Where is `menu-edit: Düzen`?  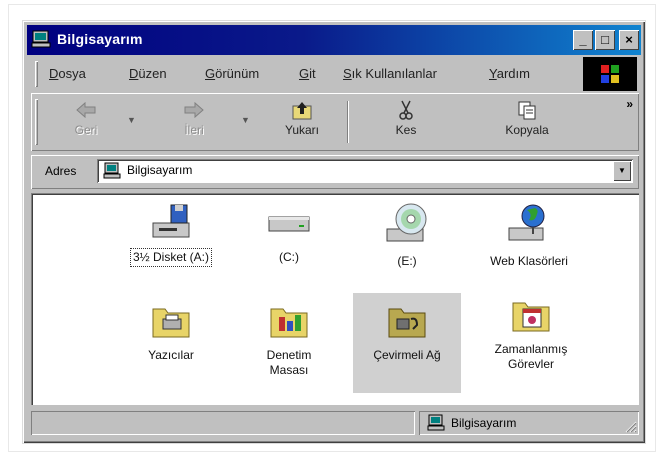 menu-edit: Düzen is located at coordinates (148, 73).